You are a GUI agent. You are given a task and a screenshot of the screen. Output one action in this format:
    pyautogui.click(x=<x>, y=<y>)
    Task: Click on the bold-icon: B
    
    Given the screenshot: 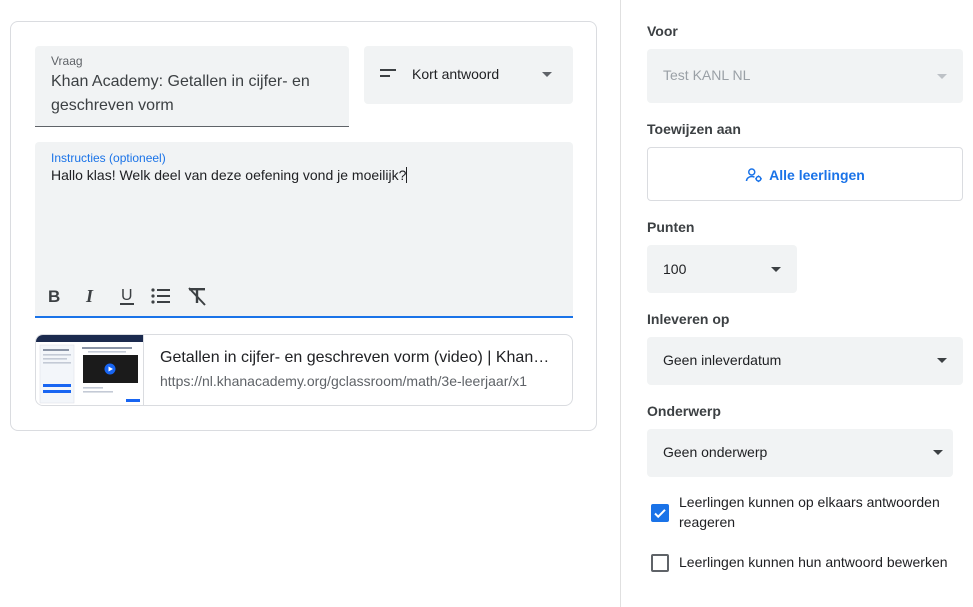 What is the action you would take?
    pyautogui.click(x=55, y=296)
    